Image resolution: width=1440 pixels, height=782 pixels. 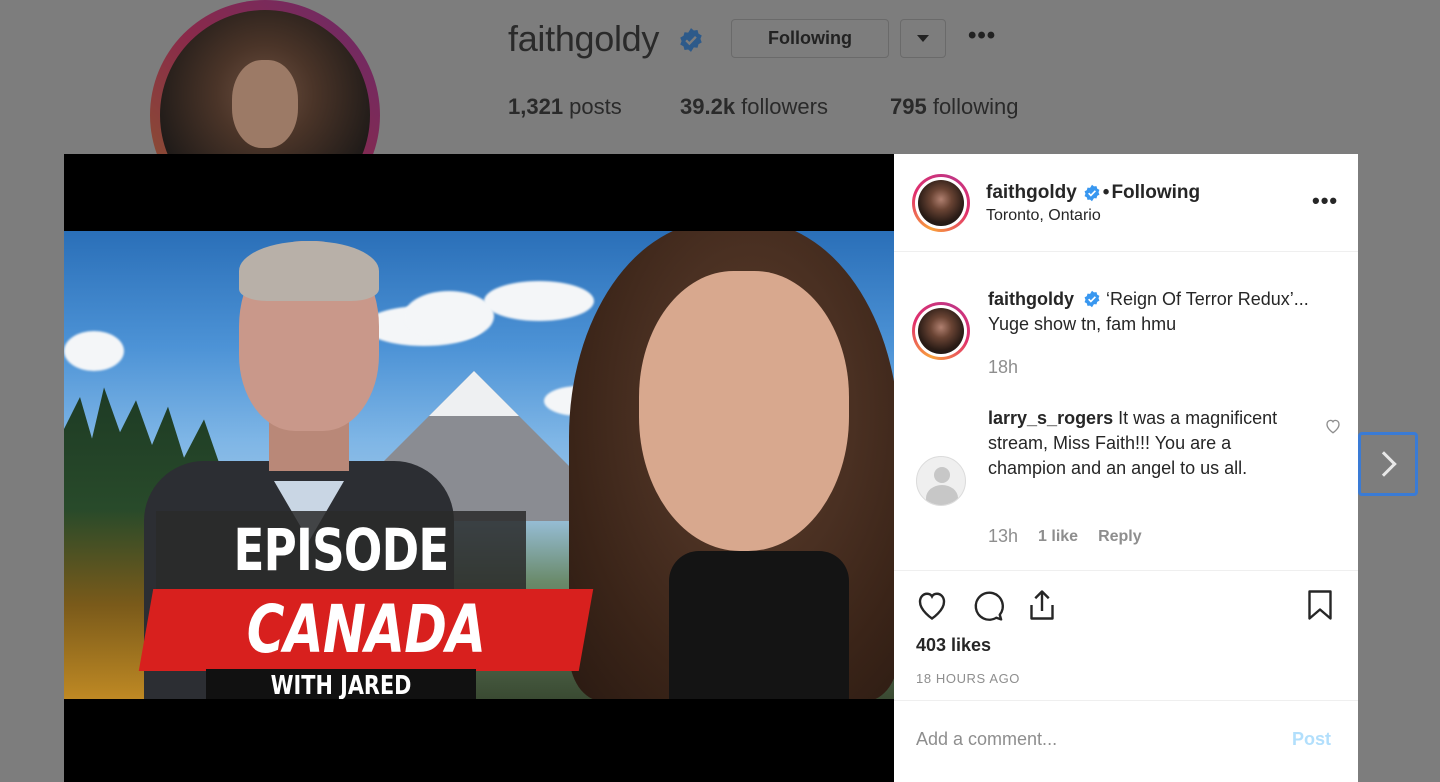 I want to click on follow-status-button: Following, so click(x=1155, y=193).